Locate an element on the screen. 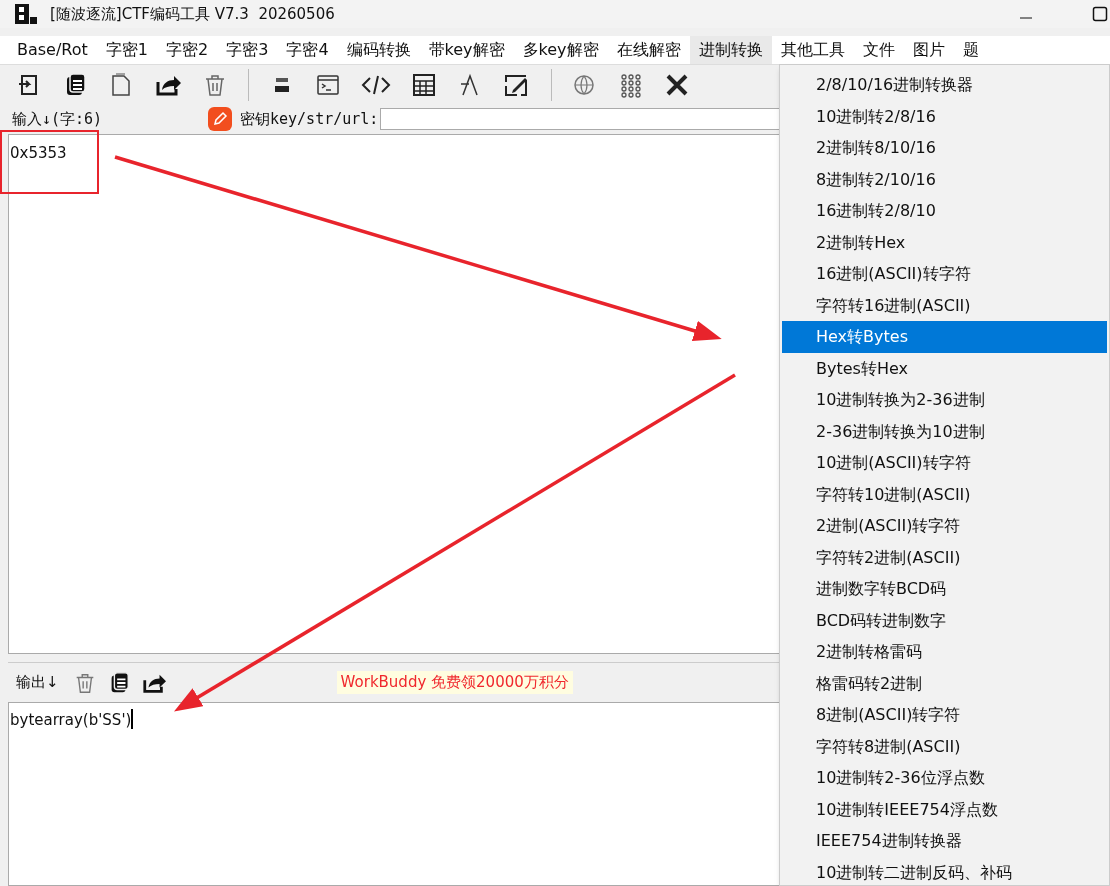 Image resolution: width=1110 pixels, height=886 pixels. text-cursor is located at coordinates (132, 719).